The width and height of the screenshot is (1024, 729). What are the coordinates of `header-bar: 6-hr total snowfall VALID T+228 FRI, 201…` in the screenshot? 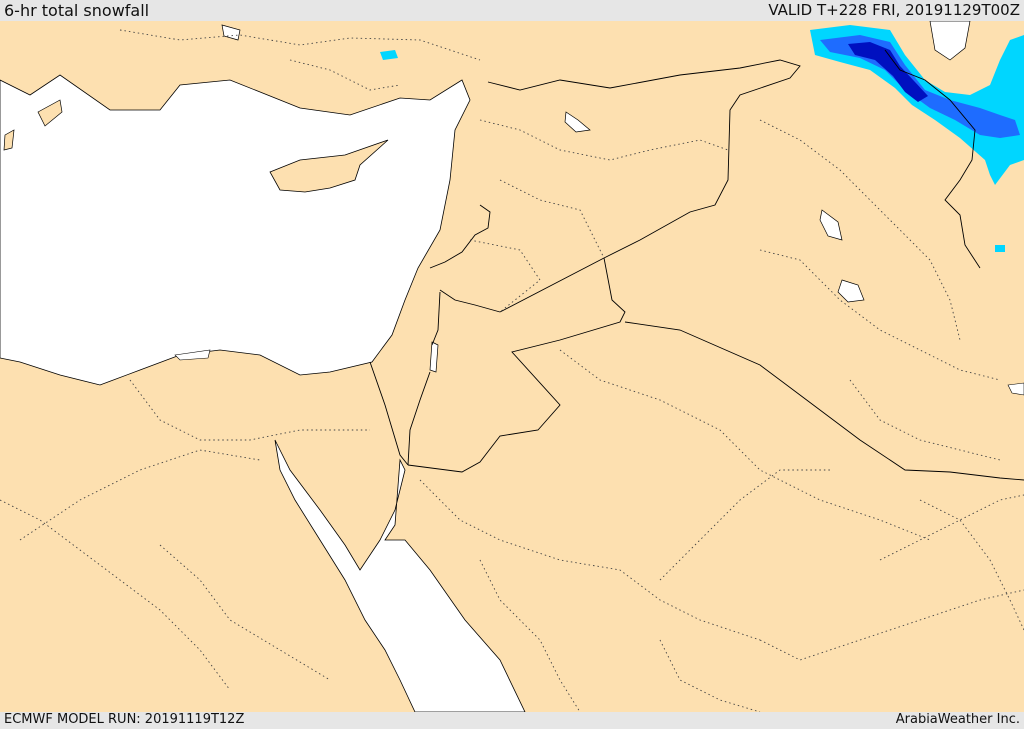 It's located at (512, 10).